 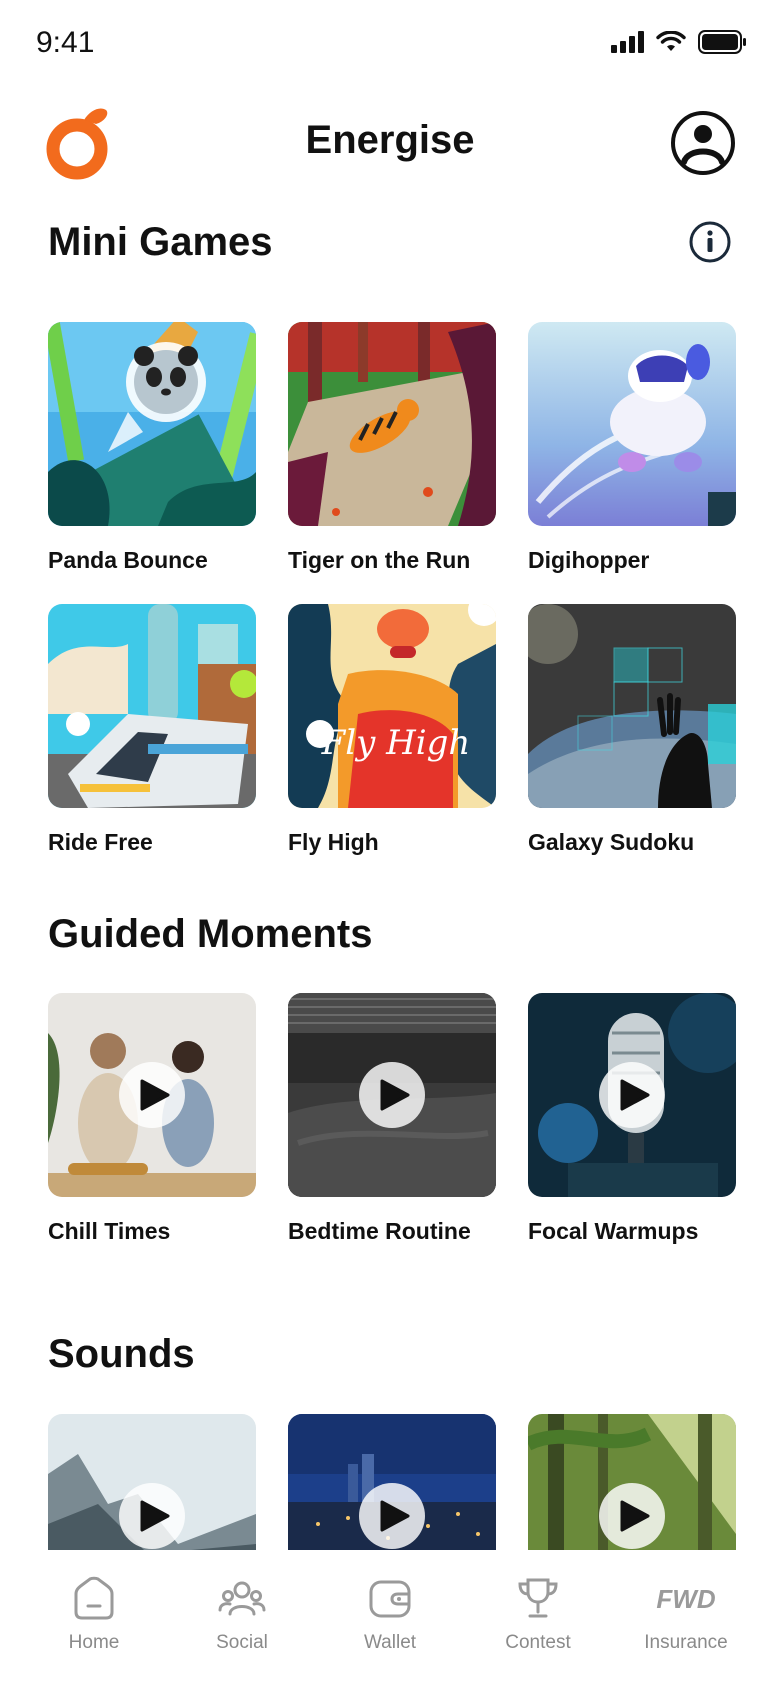 I want to click on guided-card-bedtime-routine: Bedtime Routine, so click(x=392, y=1120).